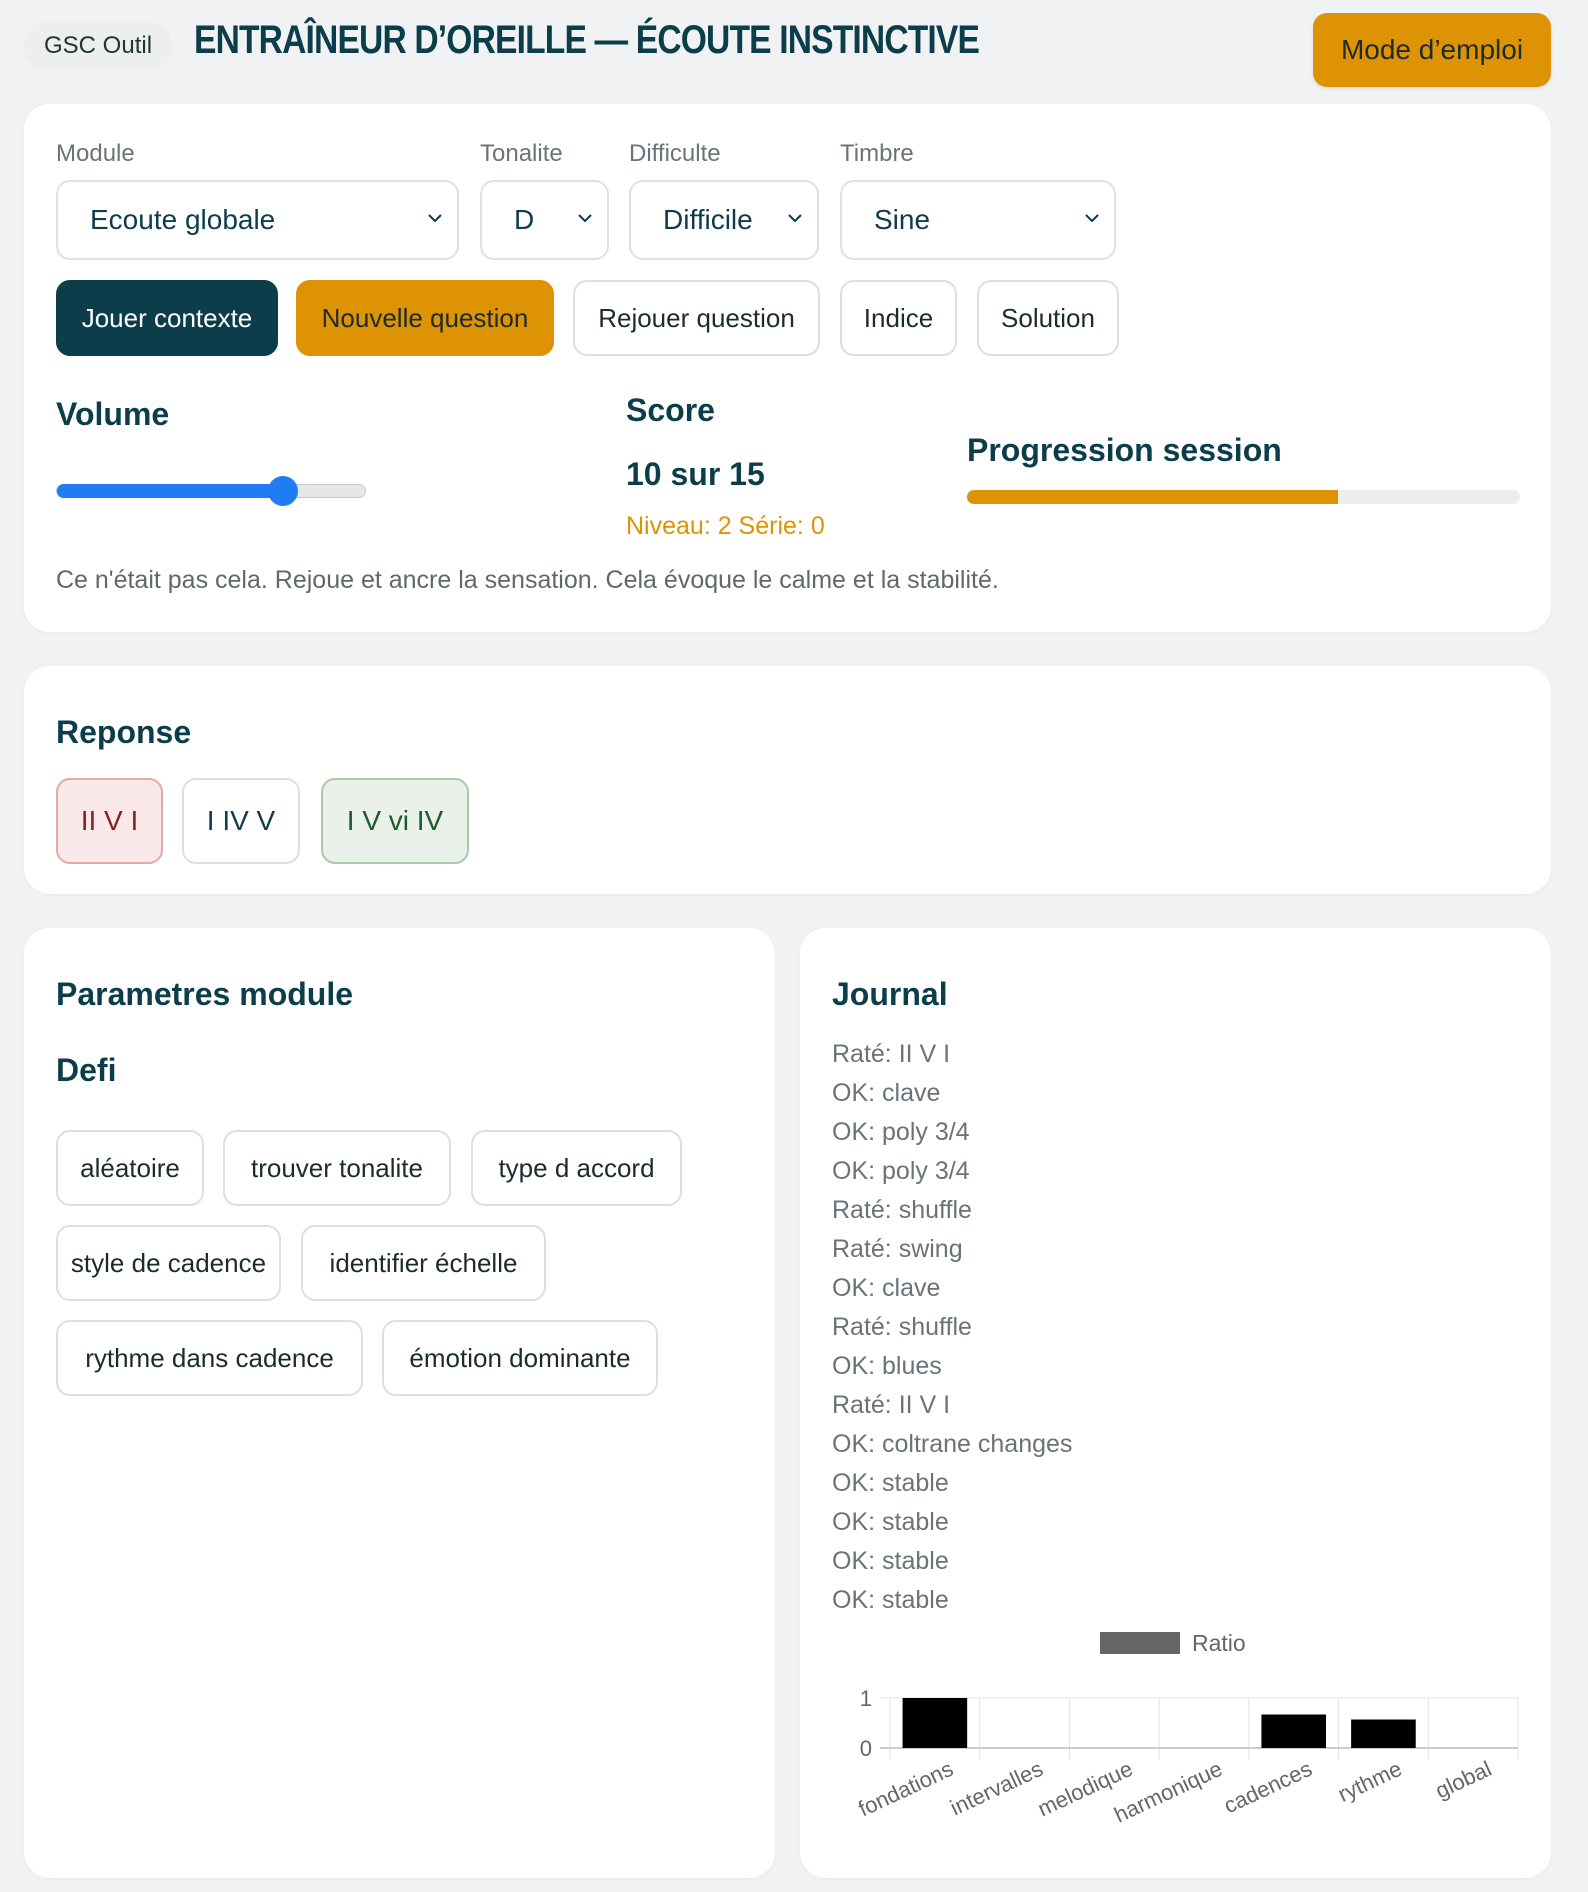 This screenshot has width=1588, height=1892. I want to click on score-value: 10 sur 15, so click(695, 474).